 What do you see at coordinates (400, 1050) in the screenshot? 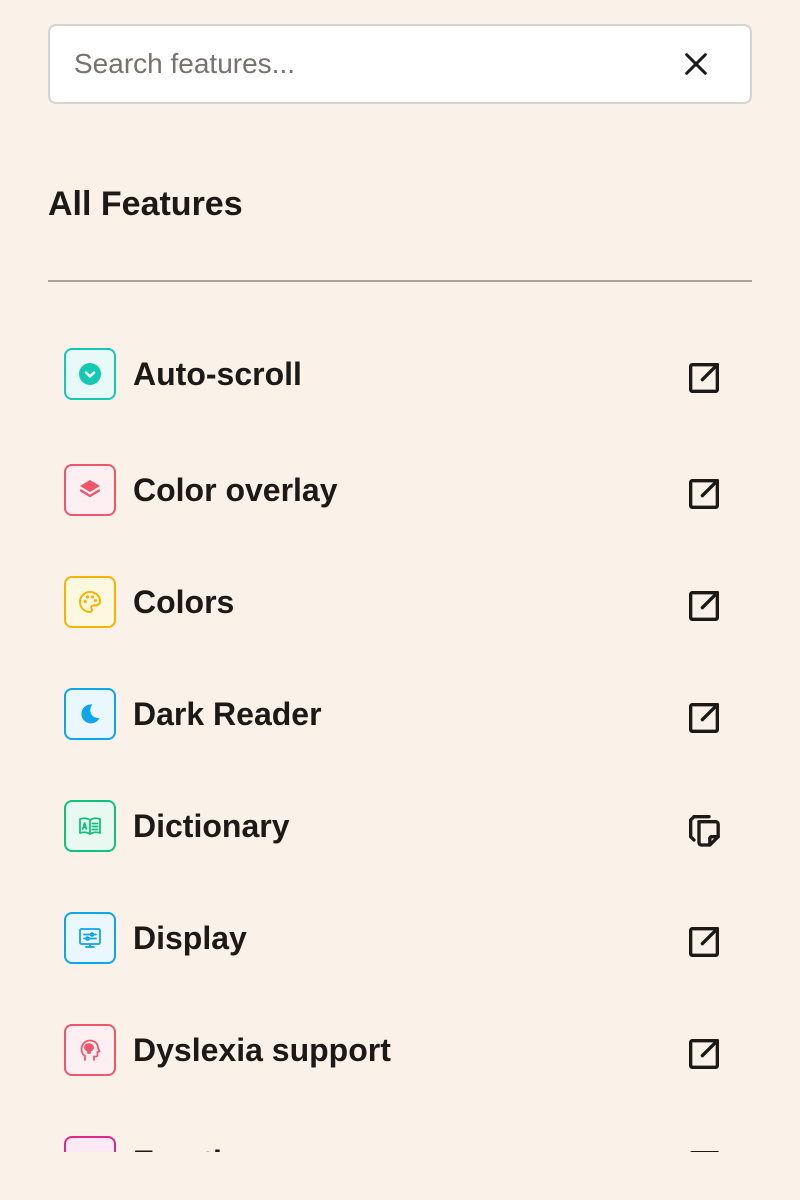
I see `feature-row-dyslexia-support: Dyslexia support` at bounding box center [400, 1050].